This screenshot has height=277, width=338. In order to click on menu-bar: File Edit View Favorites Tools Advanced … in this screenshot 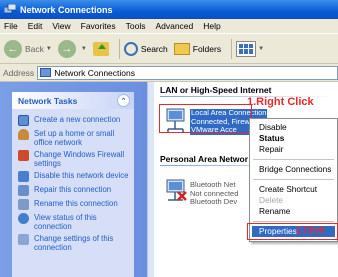, I will do `click(169, 26)`.